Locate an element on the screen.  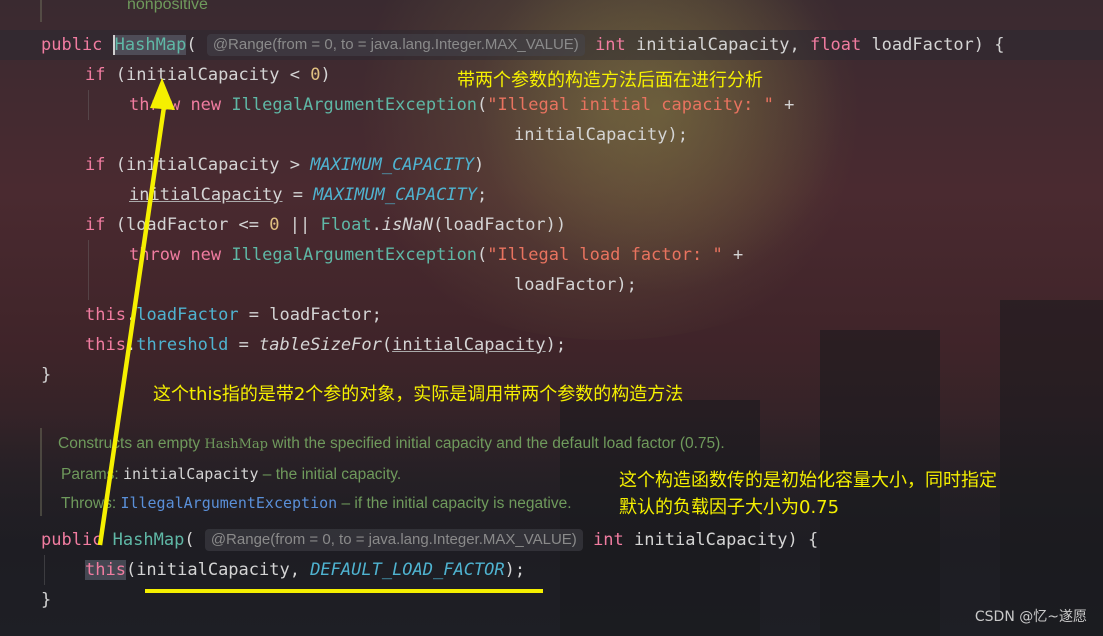
watermark: CSDN @忆~遂愿 is located at coordinates (1030, 617).